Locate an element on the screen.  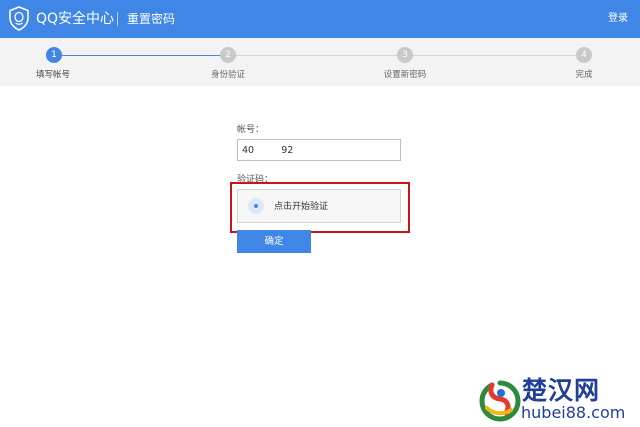
watermark-title: 楚汉网 is located at coordinates (561, 390).